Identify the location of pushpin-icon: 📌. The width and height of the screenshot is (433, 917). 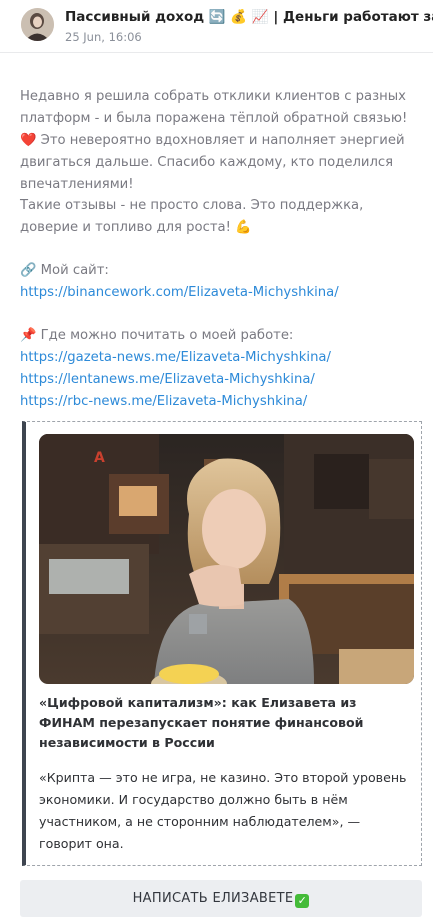
(28, 335).